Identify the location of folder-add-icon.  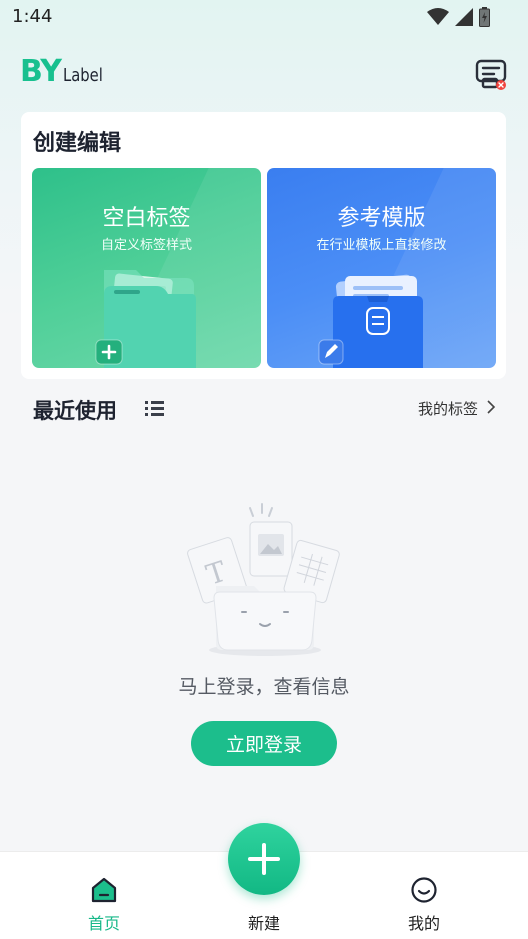
(146, 316).